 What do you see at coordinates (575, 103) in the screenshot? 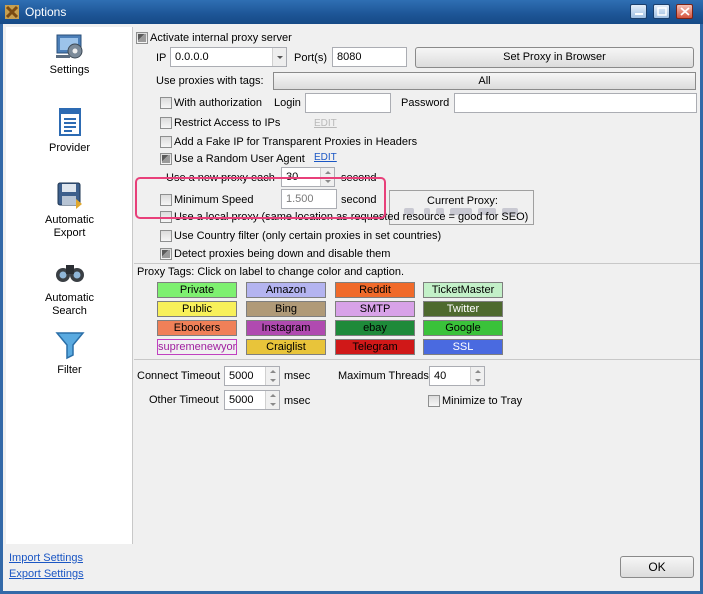
I see `password-input` at bounding box center [575, 103].